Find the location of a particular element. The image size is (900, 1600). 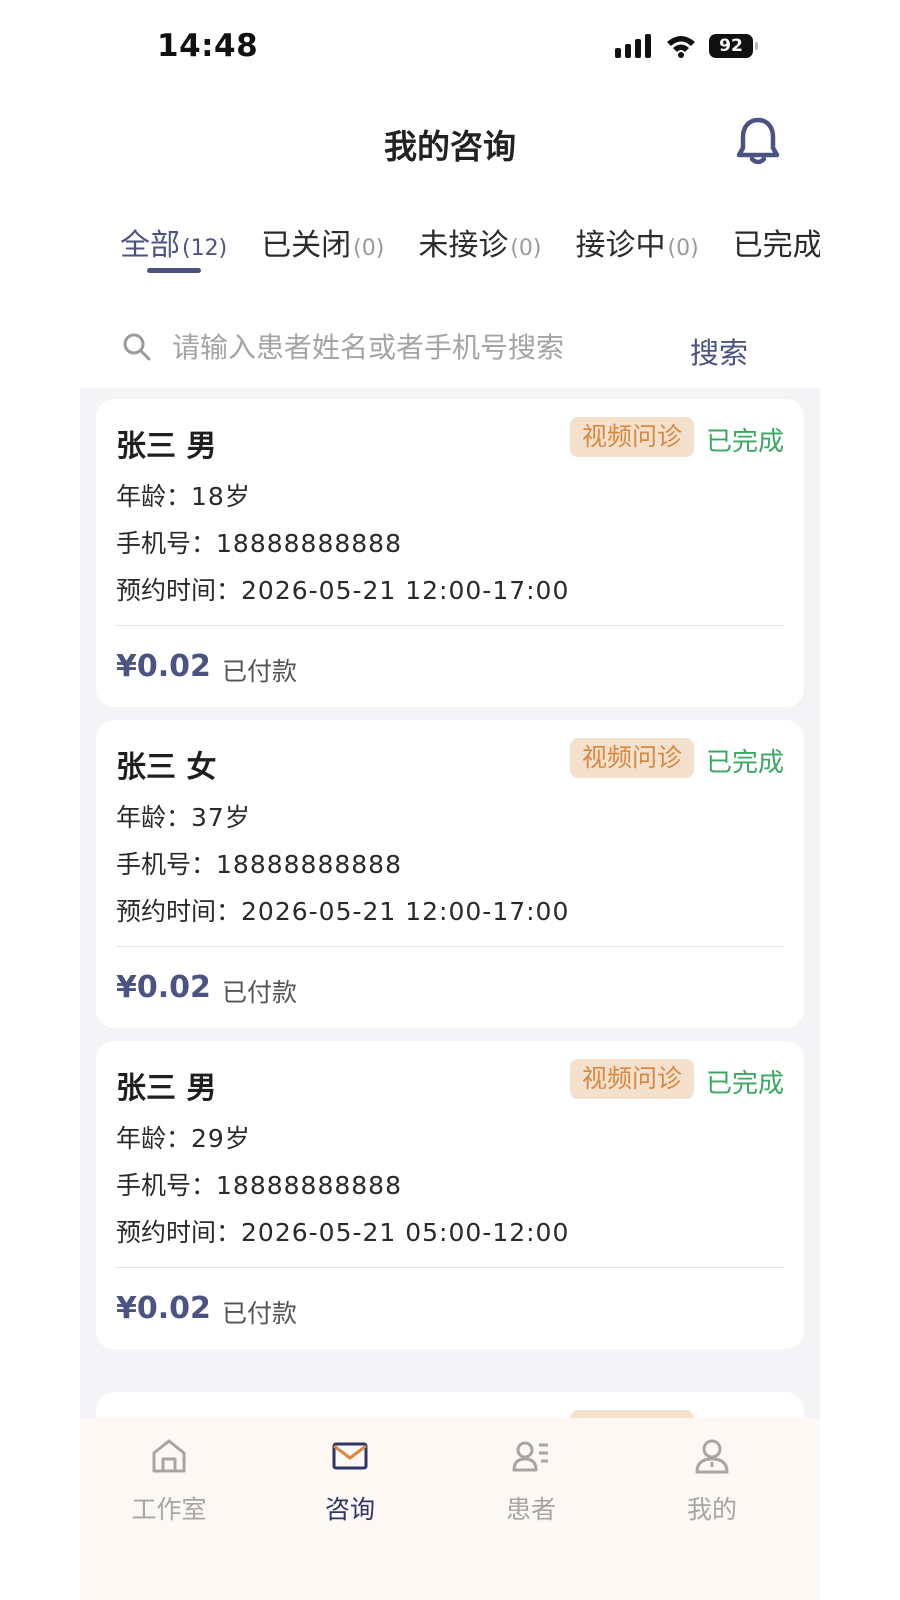

wifi-icon is located at coordinates (681, 47).